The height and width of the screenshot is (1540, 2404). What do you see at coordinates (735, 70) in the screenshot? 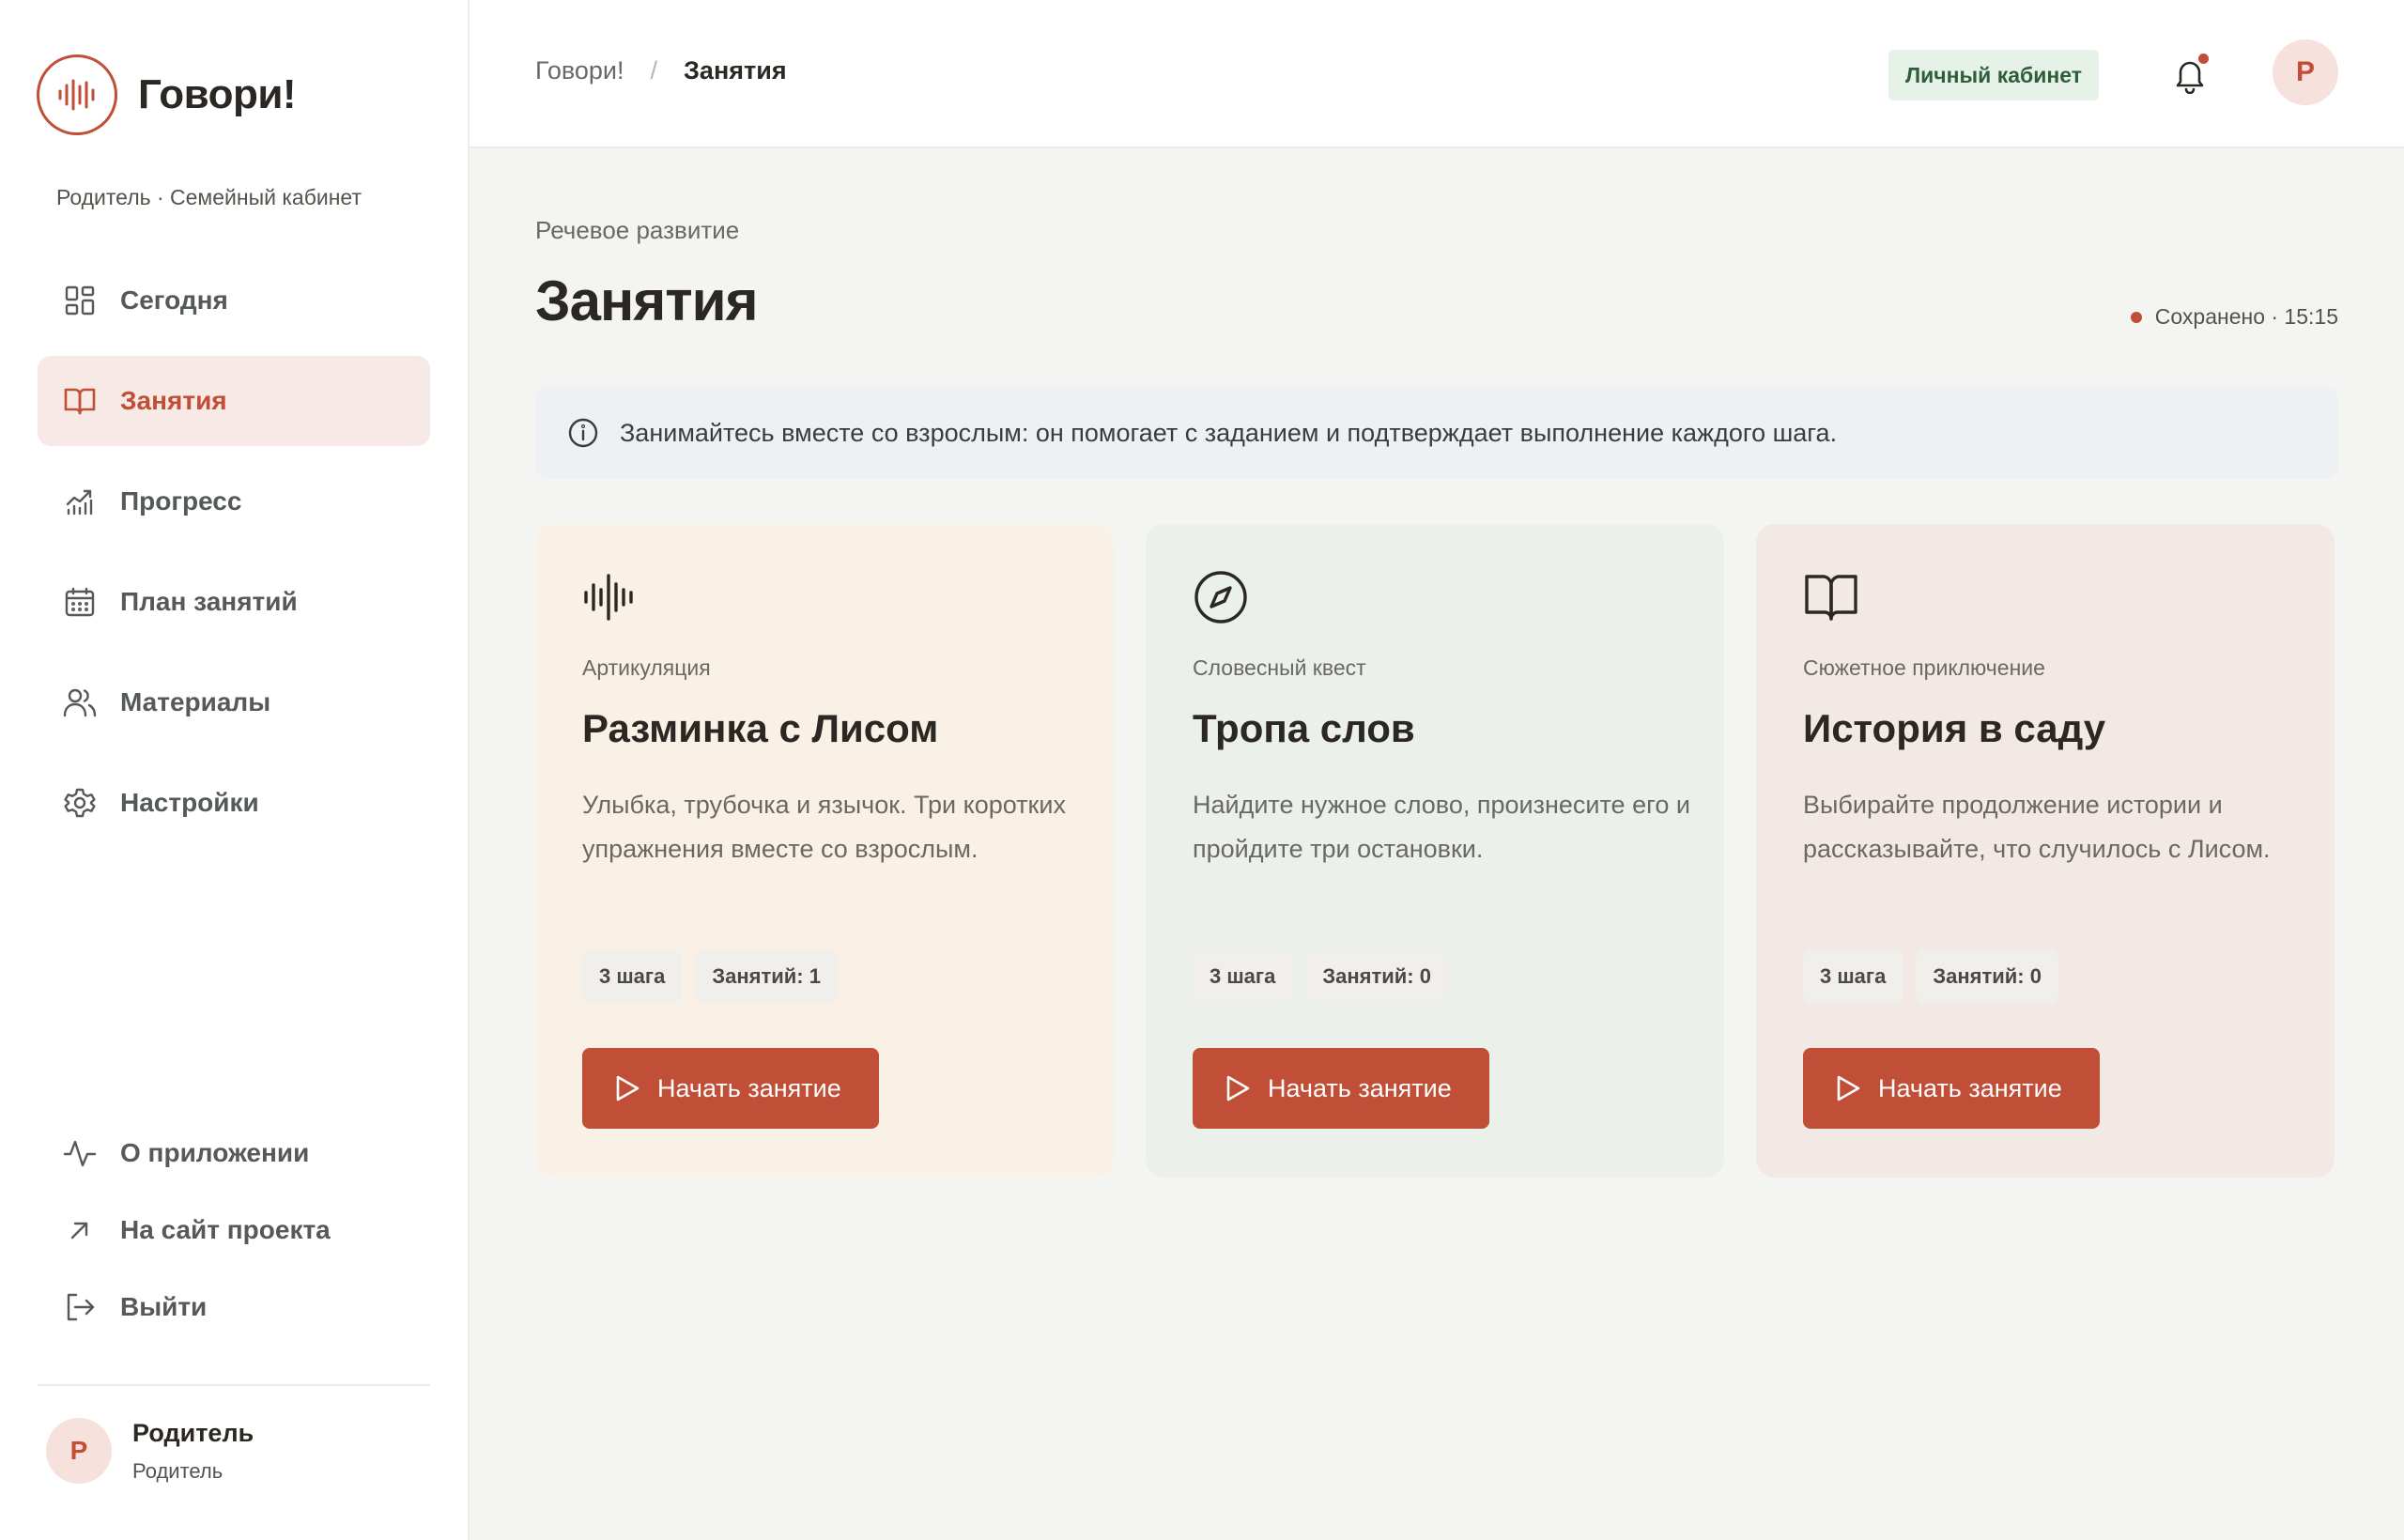
I see `breadcrumb-current: Занятия` at bounding box center [735, 70].